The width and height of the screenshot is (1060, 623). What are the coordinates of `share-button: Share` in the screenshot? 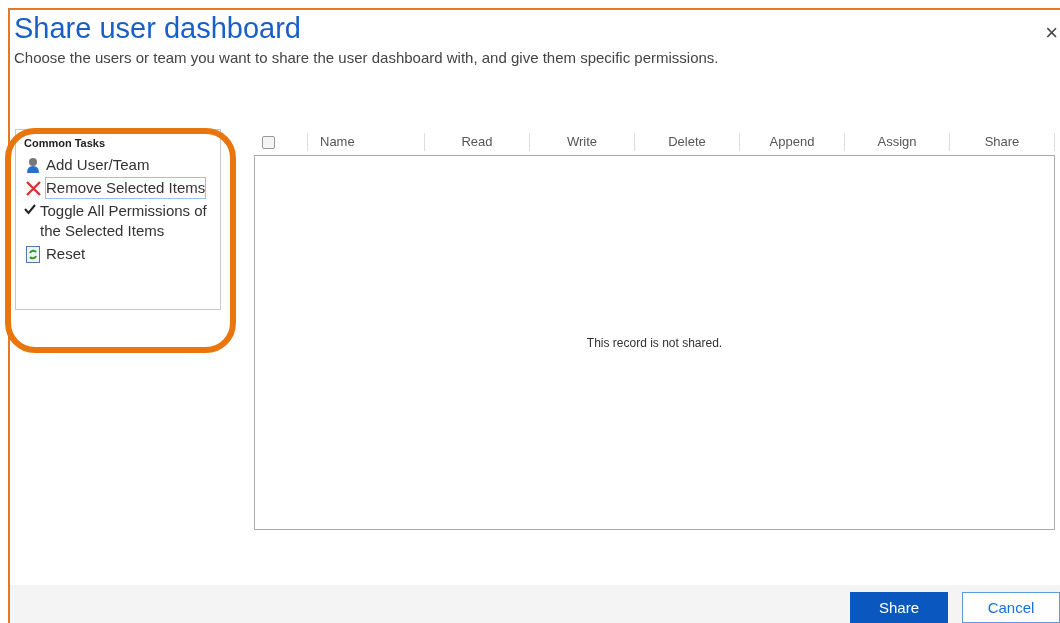 It's located at (899, 607).